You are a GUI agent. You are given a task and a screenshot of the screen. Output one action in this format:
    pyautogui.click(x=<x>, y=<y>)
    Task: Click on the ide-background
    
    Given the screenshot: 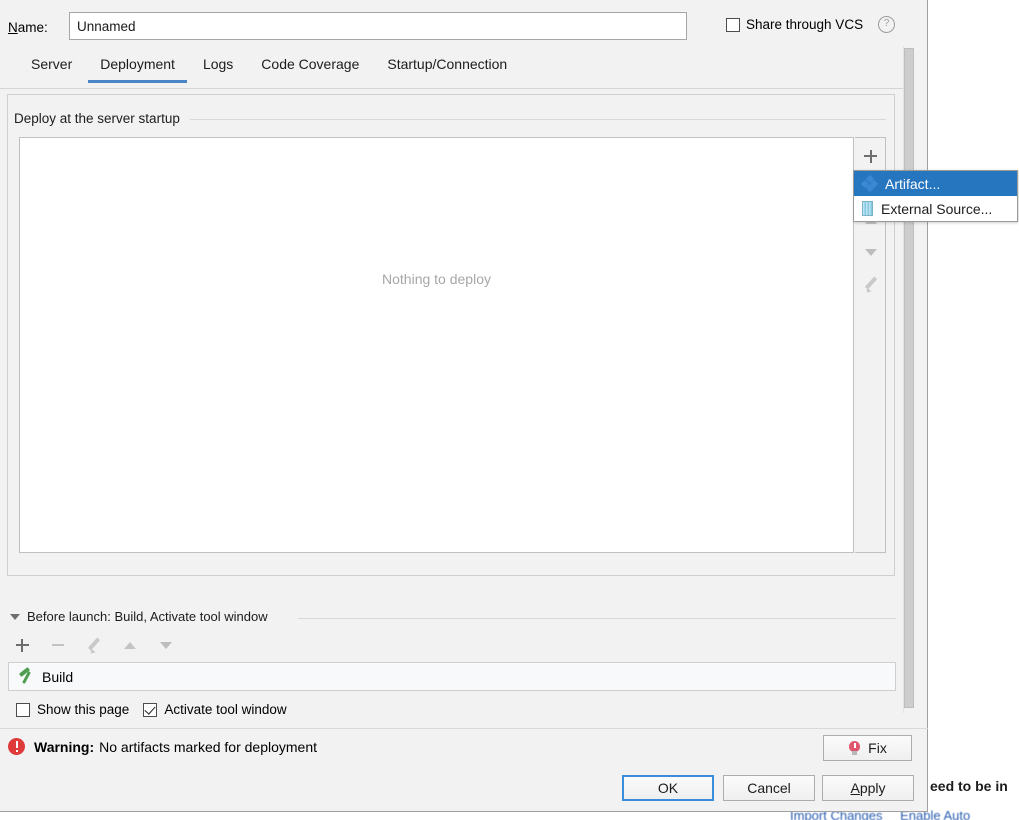 What is the action you would take?
    pyautogui.click(x=974, y=410)
    